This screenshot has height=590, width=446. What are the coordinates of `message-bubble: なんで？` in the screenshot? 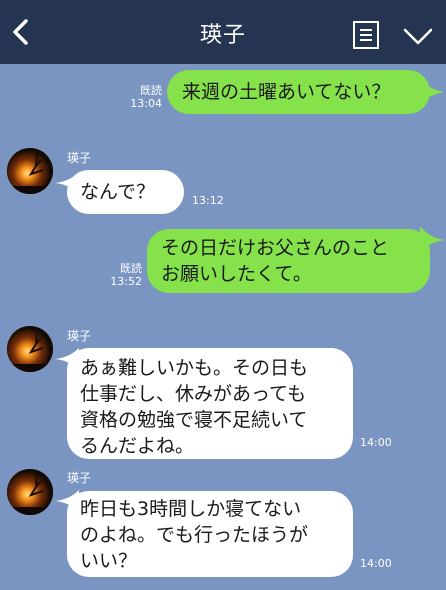 It's located at (125, 192).